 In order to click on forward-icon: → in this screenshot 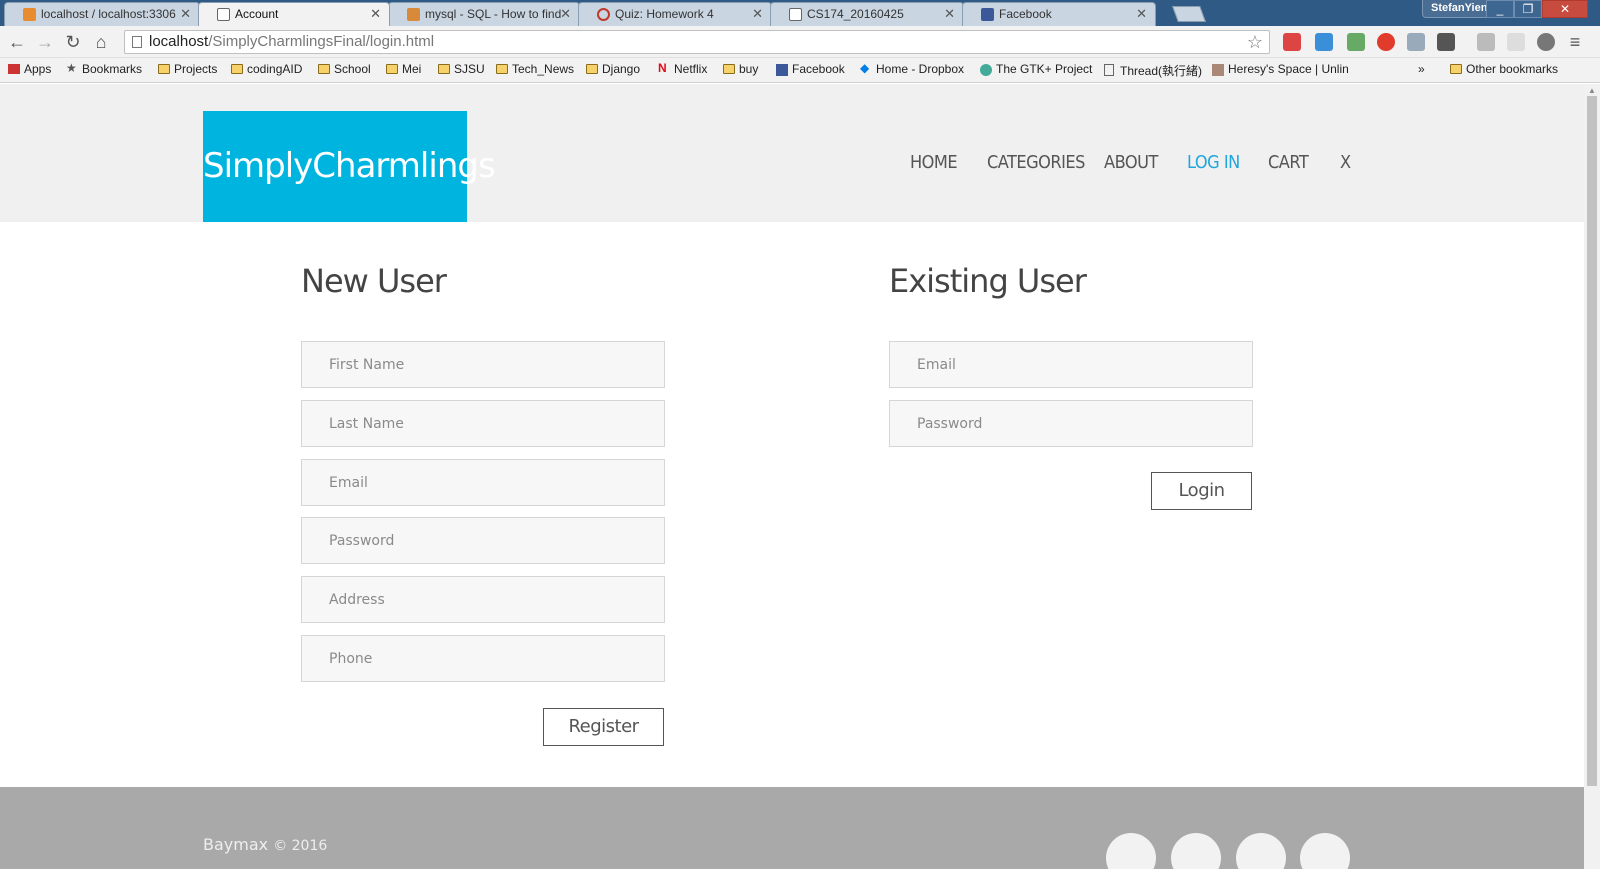, I will do `click(45, 42)`.